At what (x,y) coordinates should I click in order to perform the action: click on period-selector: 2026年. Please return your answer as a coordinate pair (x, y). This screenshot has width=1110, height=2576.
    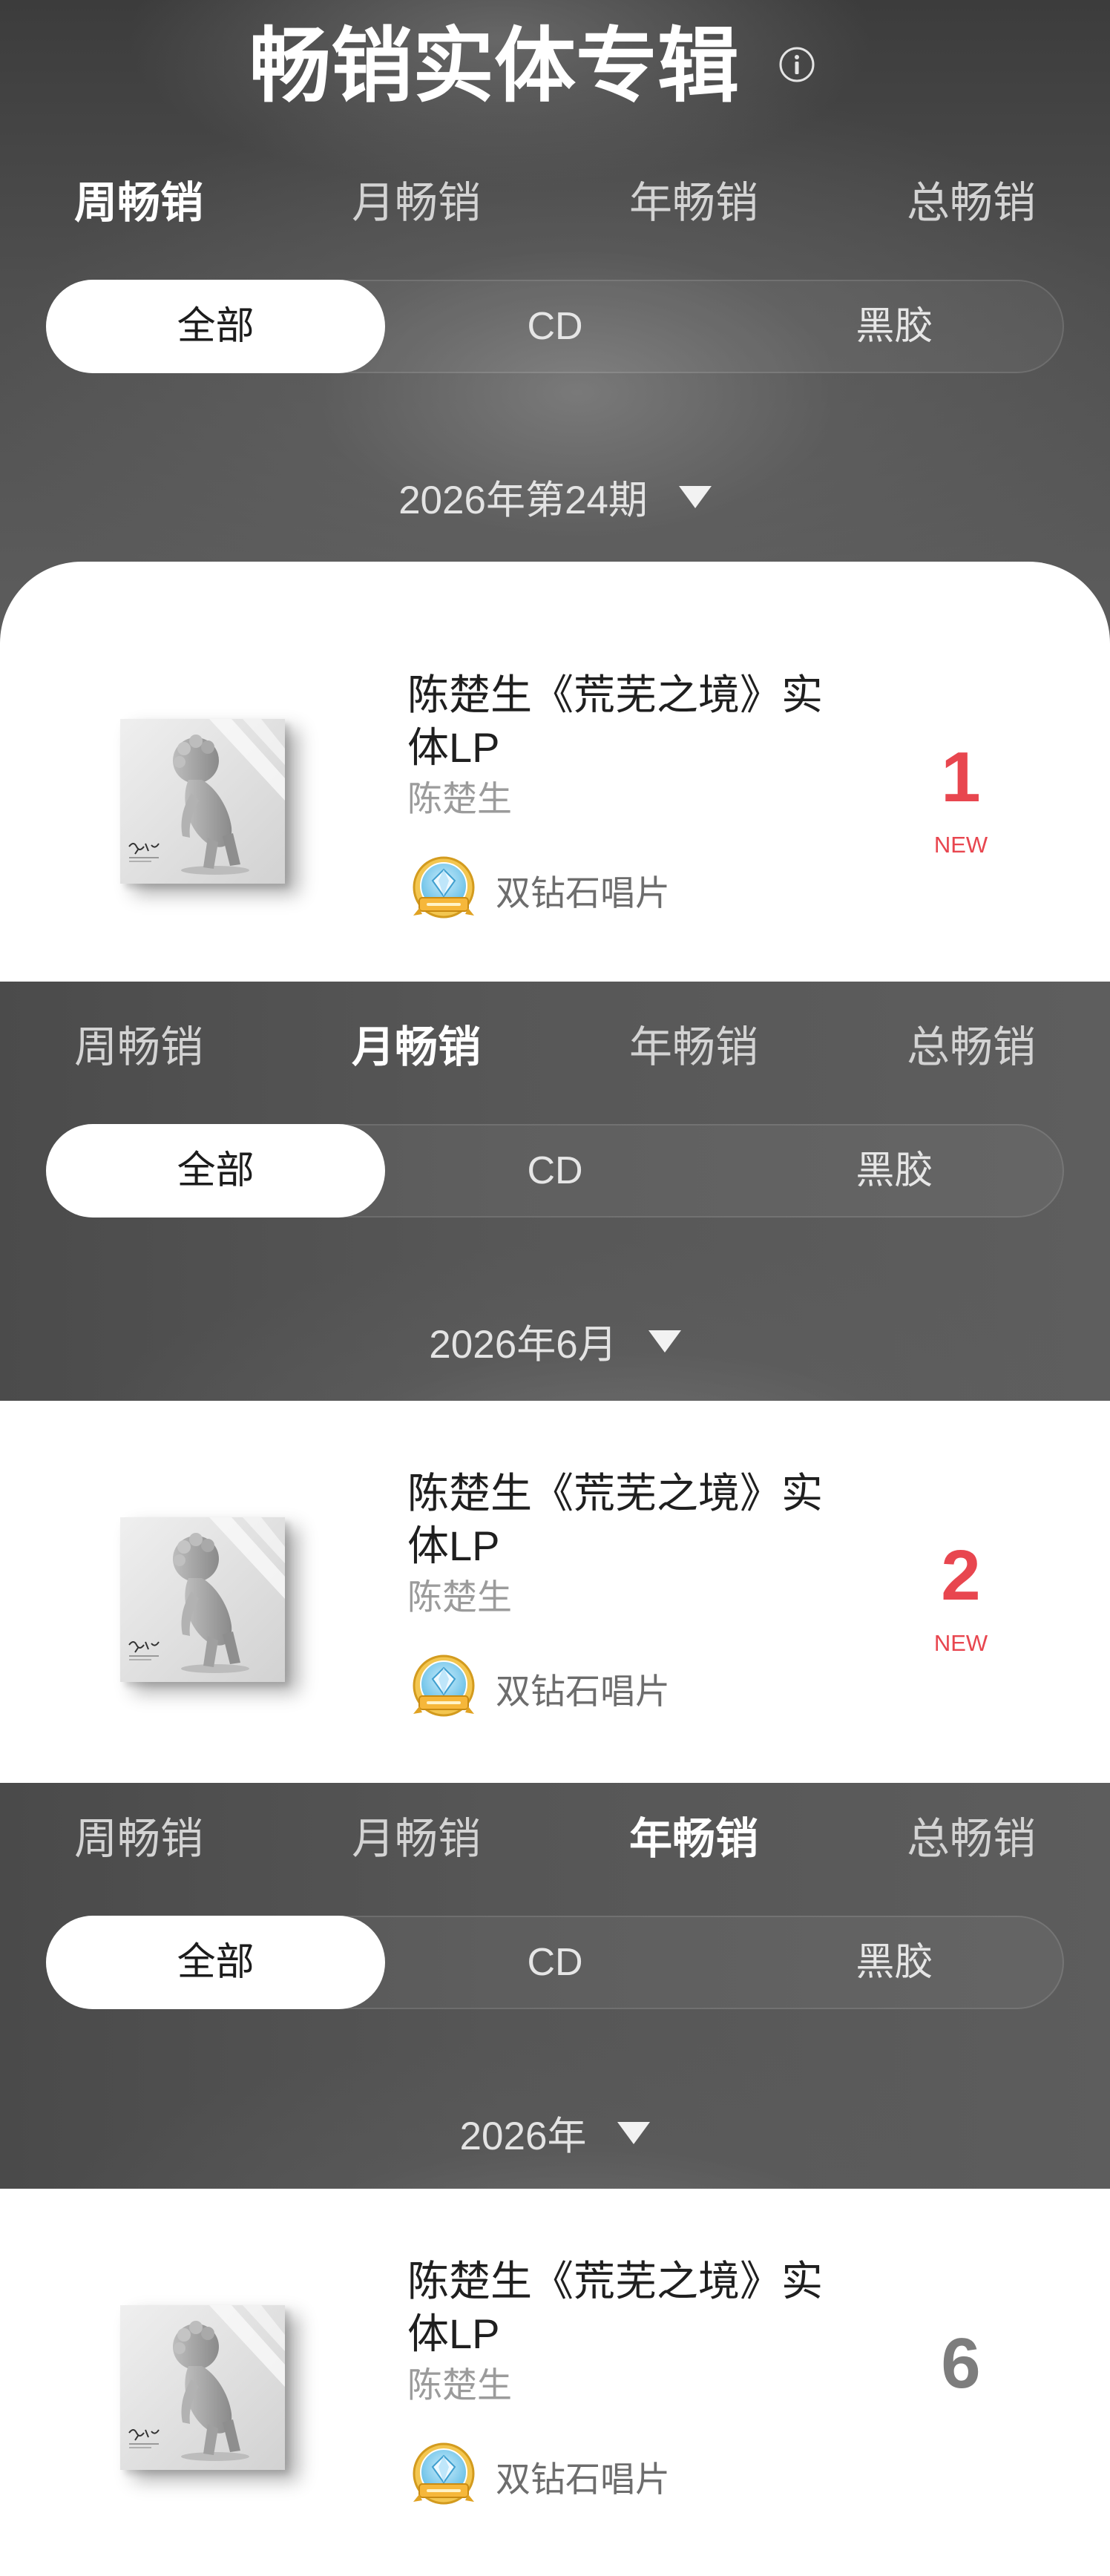
    Looking at the image, I should click on (555, 2133).